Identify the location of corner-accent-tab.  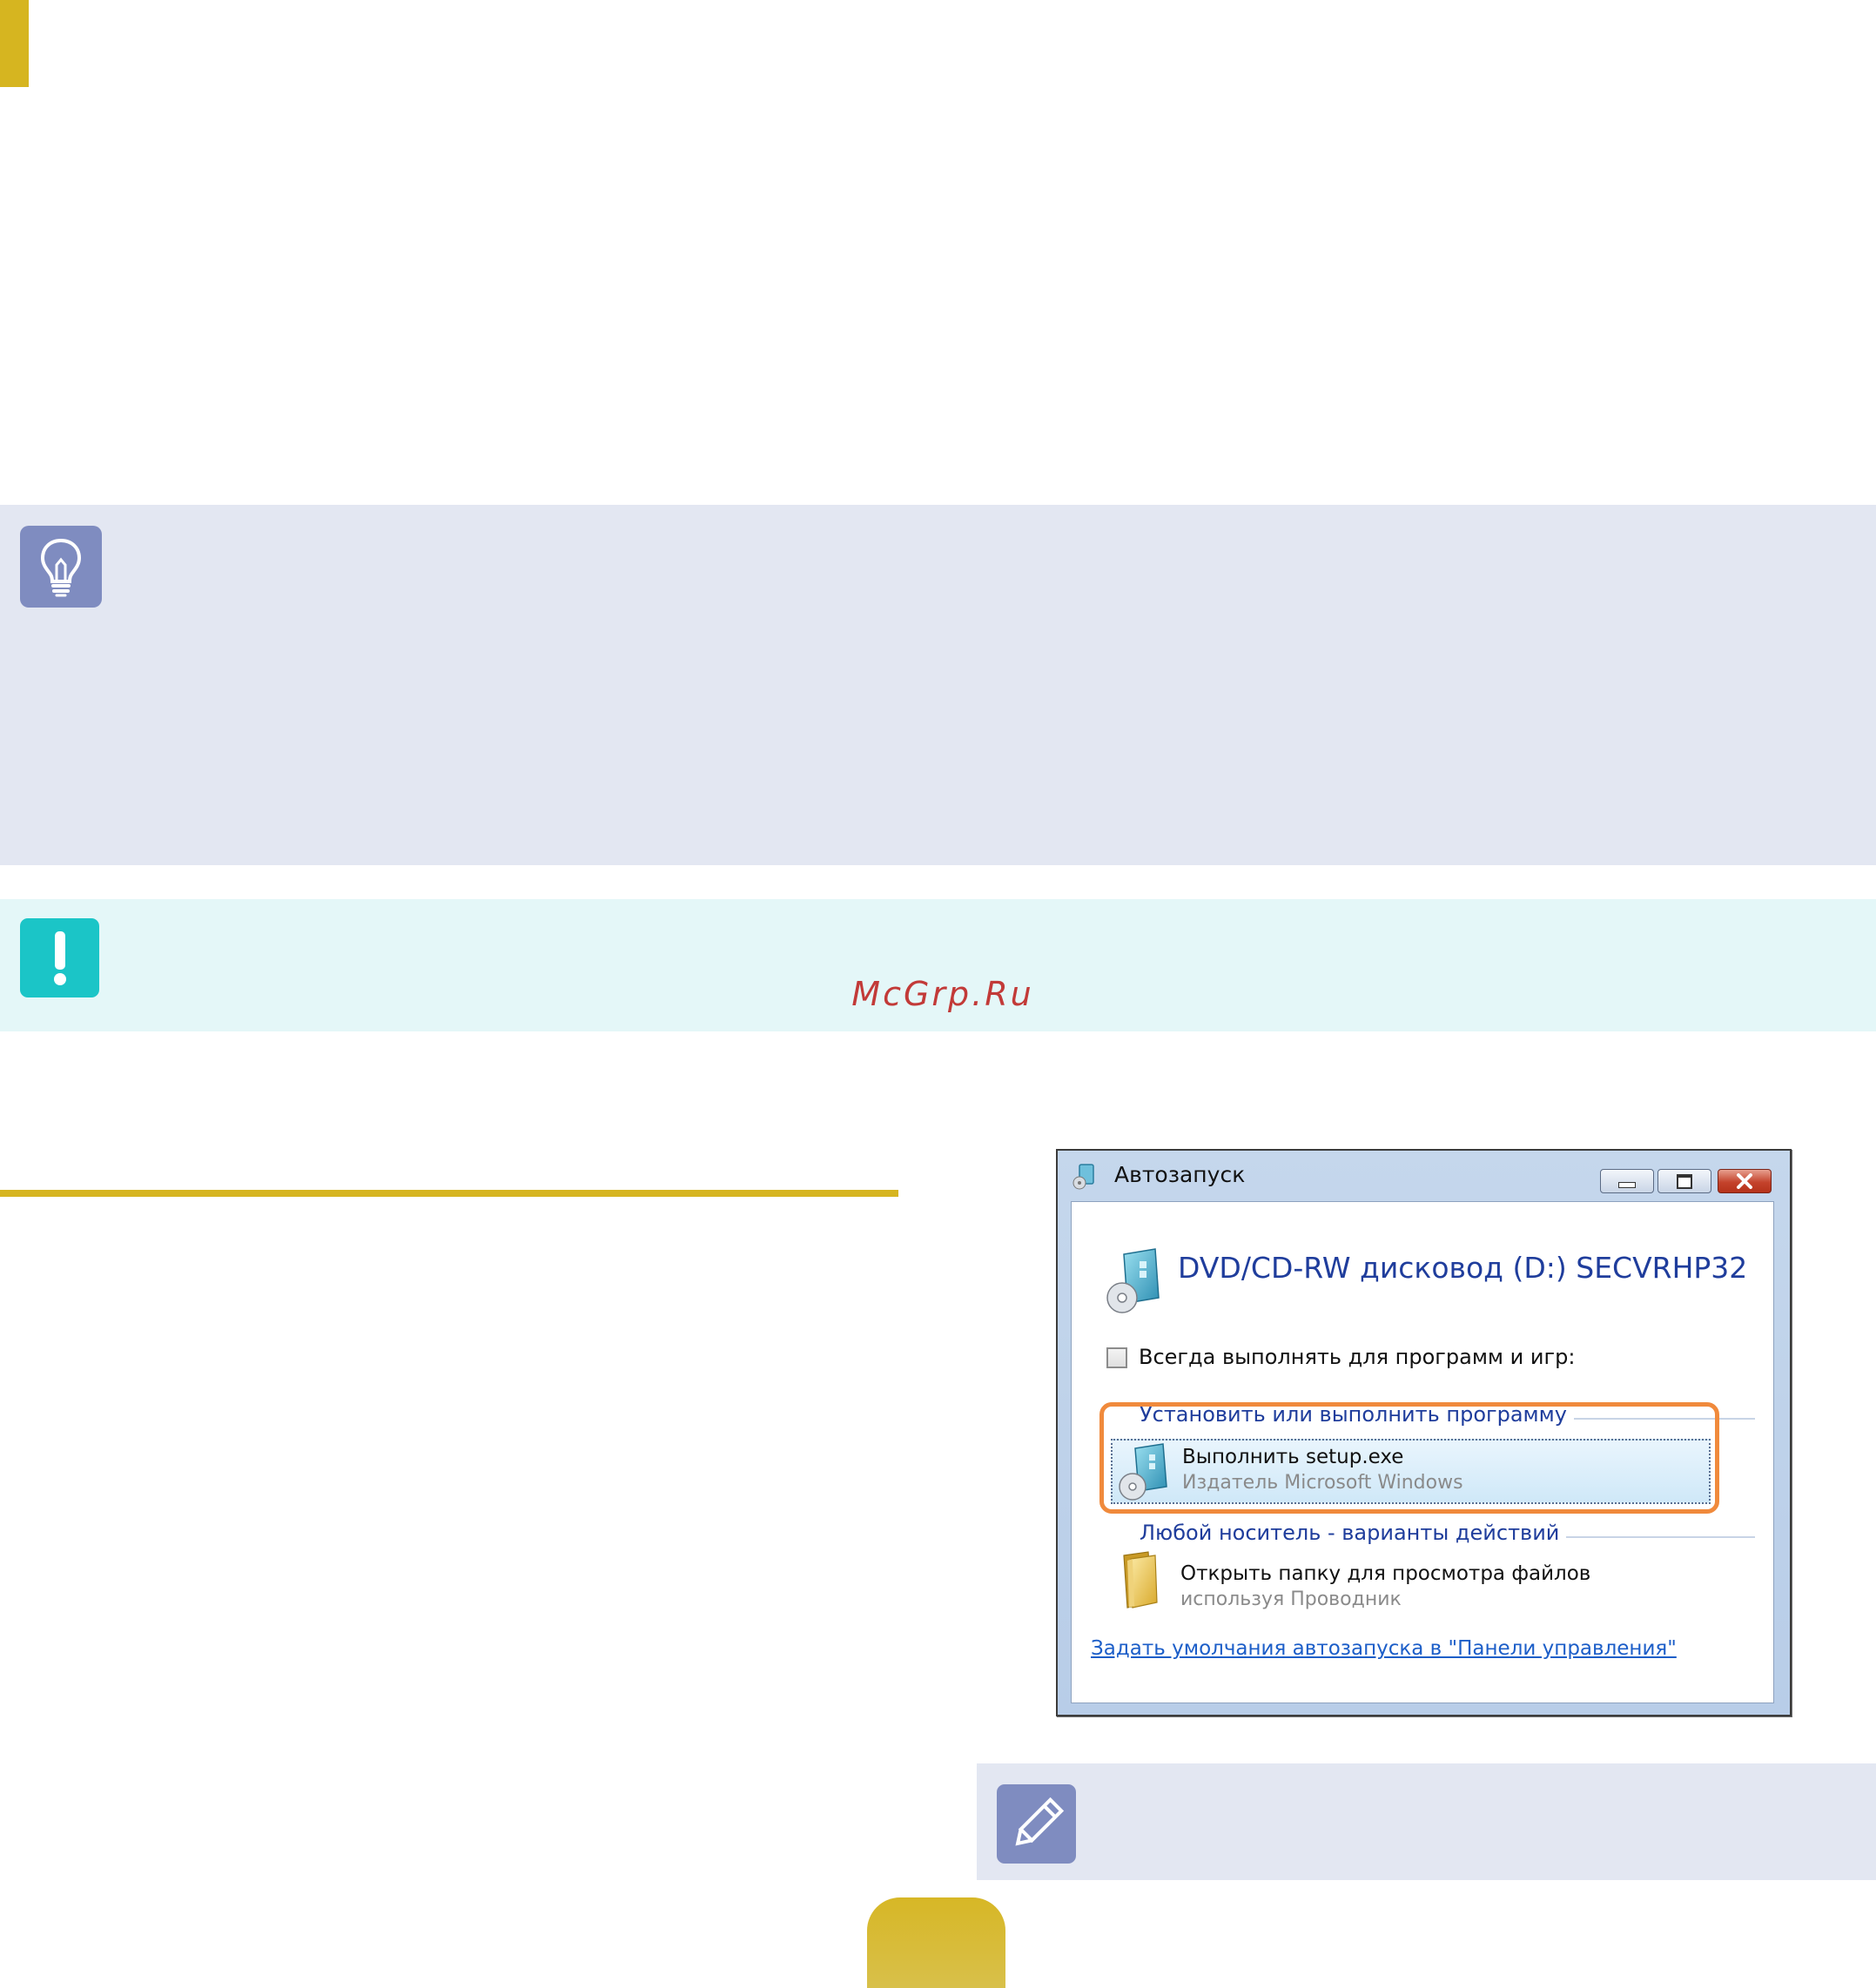
(14, 43).